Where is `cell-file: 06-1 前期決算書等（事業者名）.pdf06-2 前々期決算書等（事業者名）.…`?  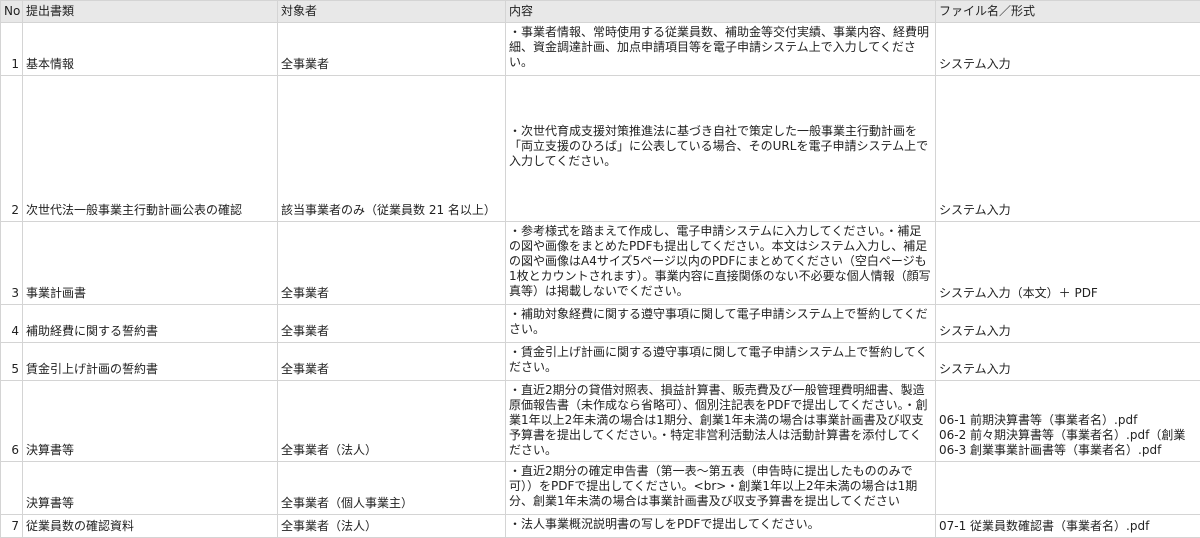
cell-file: 06-1 前期決算書等（事業者名）.pdf06-2 前々期決算書等（事業者名）.… is located at coordinates (1068, 421).